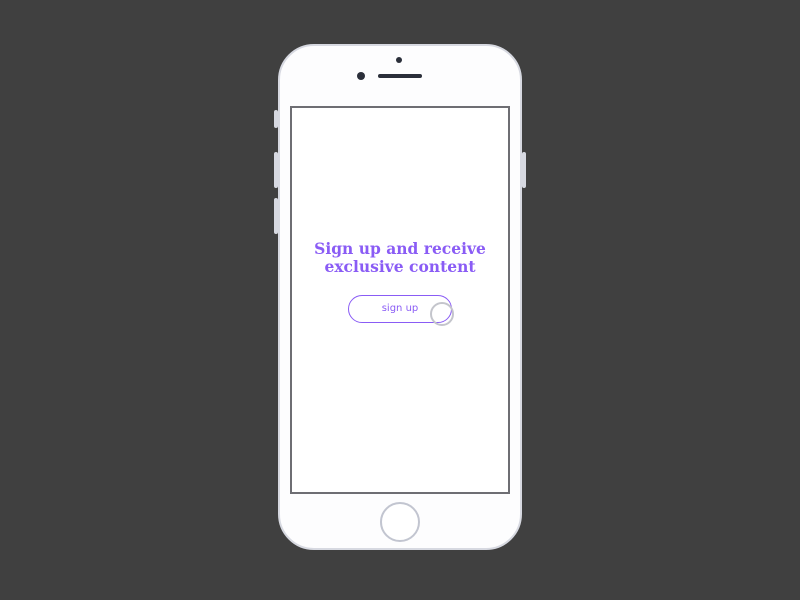  Describe the element at coordinates (361, 76) in the screenshot. I see `front-sensor-icon` at that location.